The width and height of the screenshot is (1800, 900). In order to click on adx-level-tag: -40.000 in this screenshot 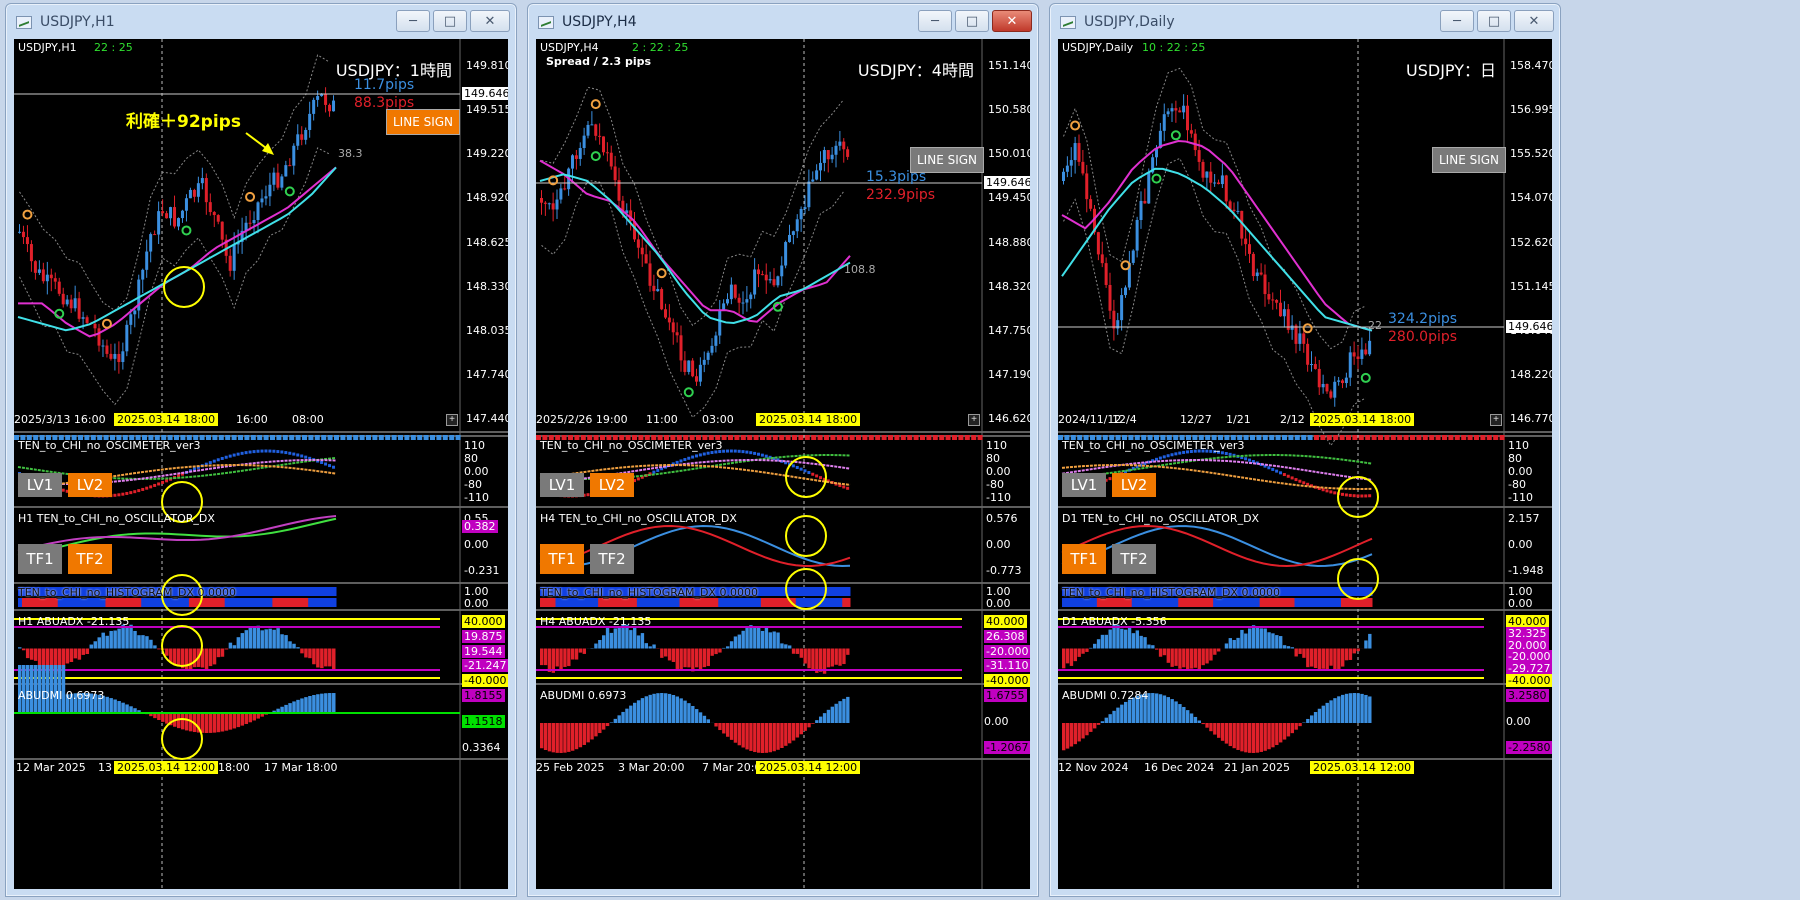, I will do `click(485, 680)`.